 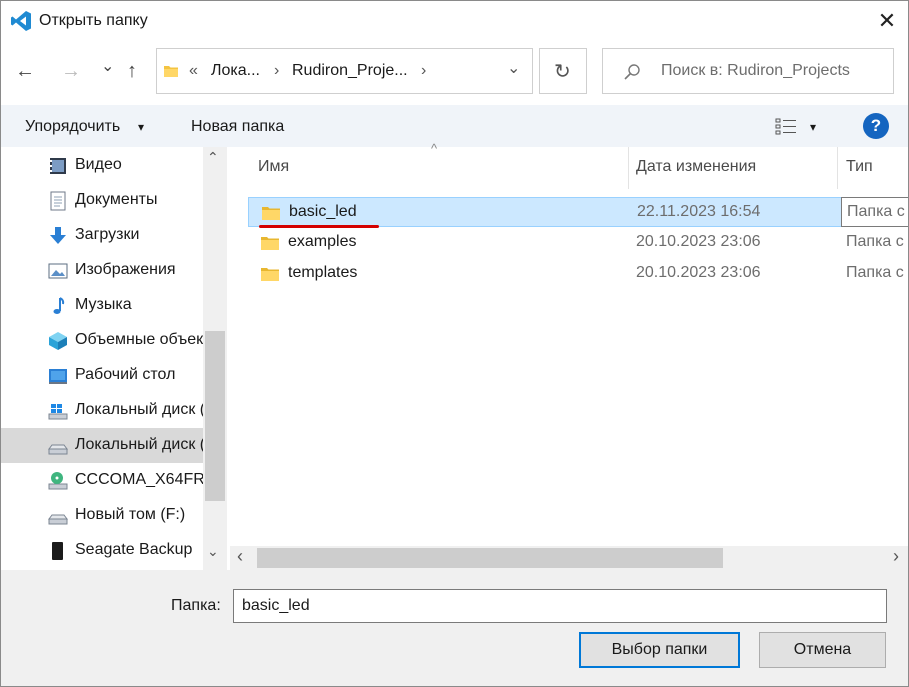 What do you see at coordinates (58, 481) in the screenshot?
I see `dvd-icon` at bounding box center [58, 481].